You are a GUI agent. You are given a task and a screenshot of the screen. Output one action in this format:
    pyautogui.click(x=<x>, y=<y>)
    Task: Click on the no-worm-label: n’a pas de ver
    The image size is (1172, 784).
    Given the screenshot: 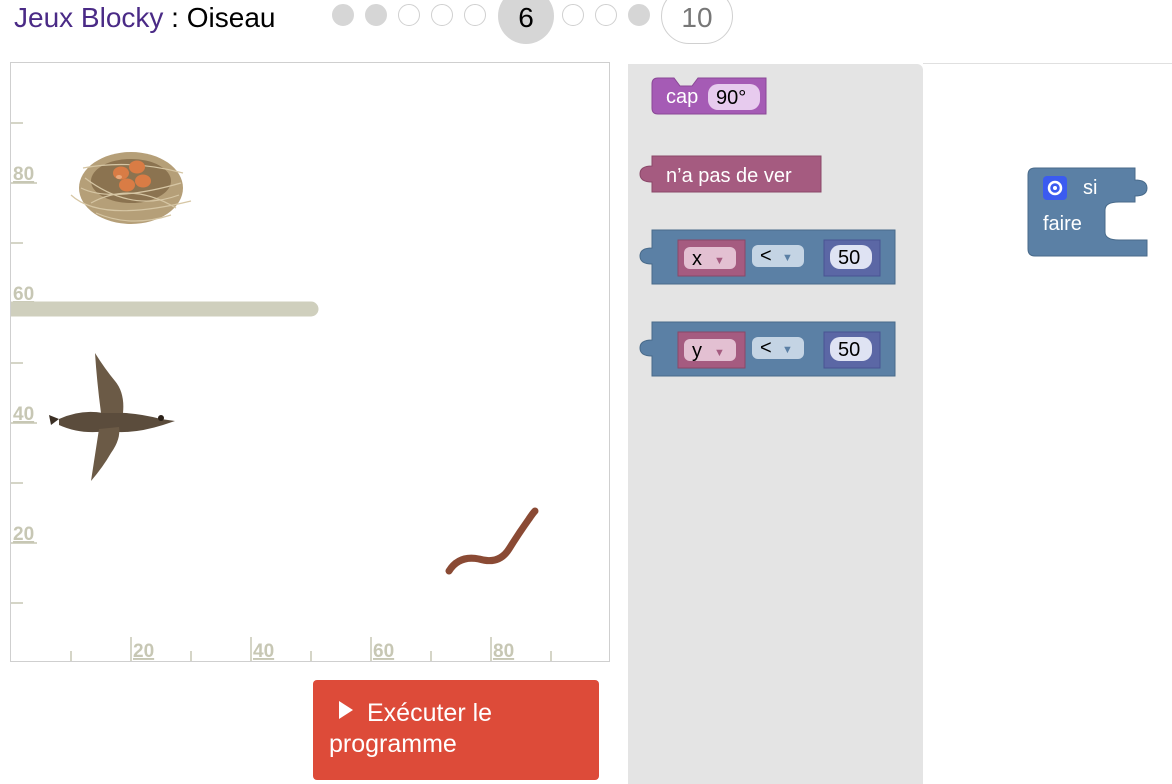 What is the action you would take?
    pyautogui.click(x=729, y=176)
    